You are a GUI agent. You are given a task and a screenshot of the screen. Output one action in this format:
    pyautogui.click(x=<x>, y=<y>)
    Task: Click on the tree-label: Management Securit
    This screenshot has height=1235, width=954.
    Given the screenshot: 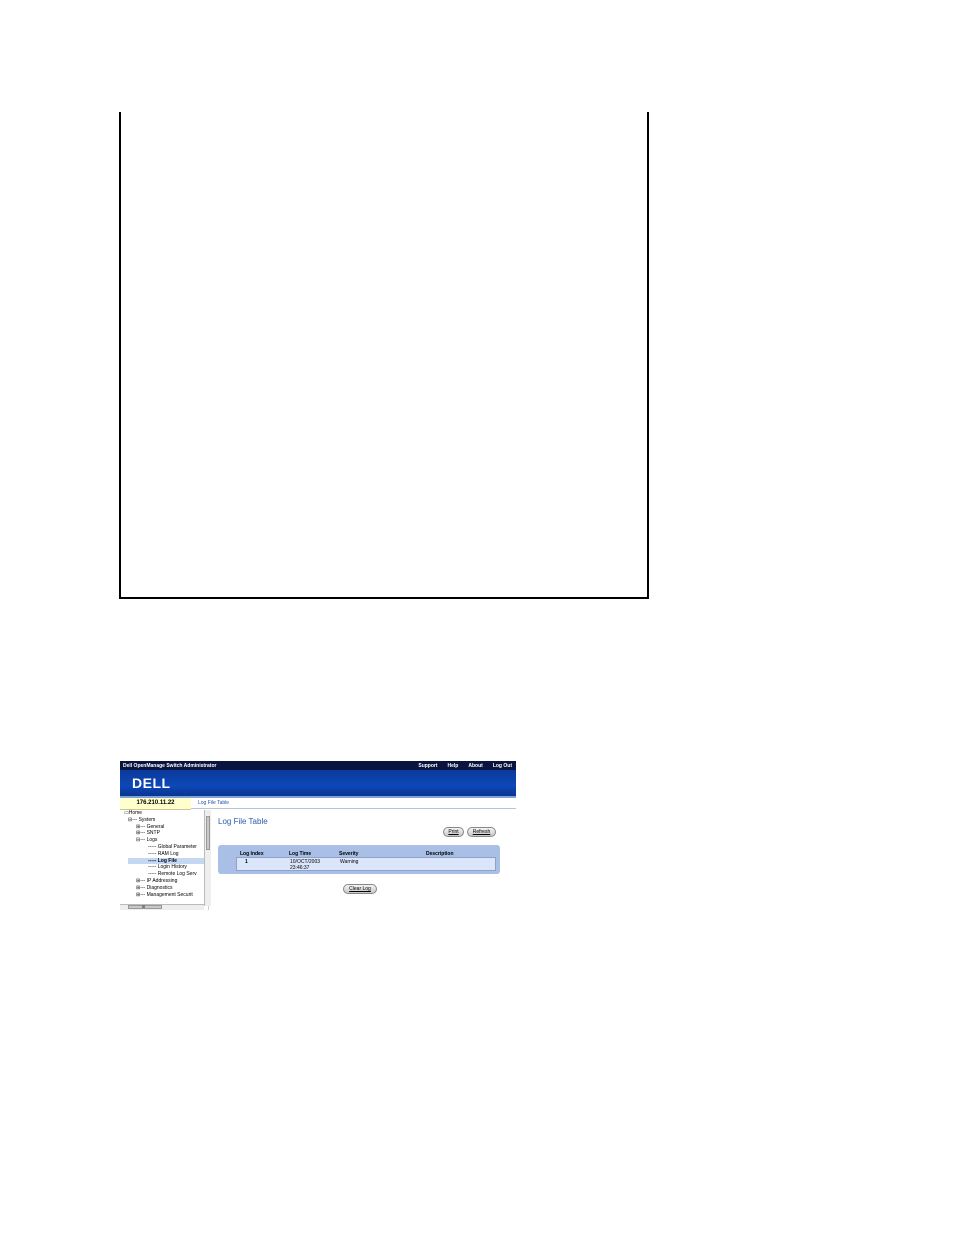 What is the action you would take?
    pyautogui.click(x=169, y=894)
    